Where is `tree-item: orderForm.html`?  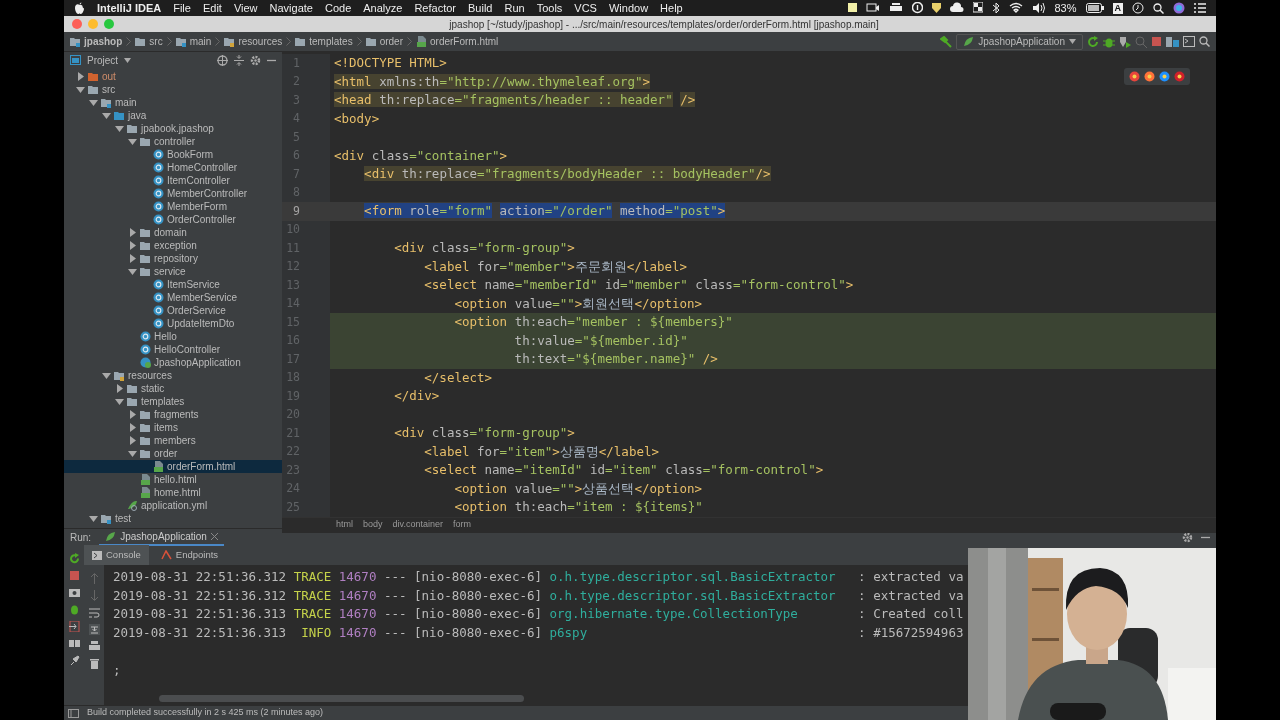
tree-item: orderForm.html is located at coordinates (173, 466).